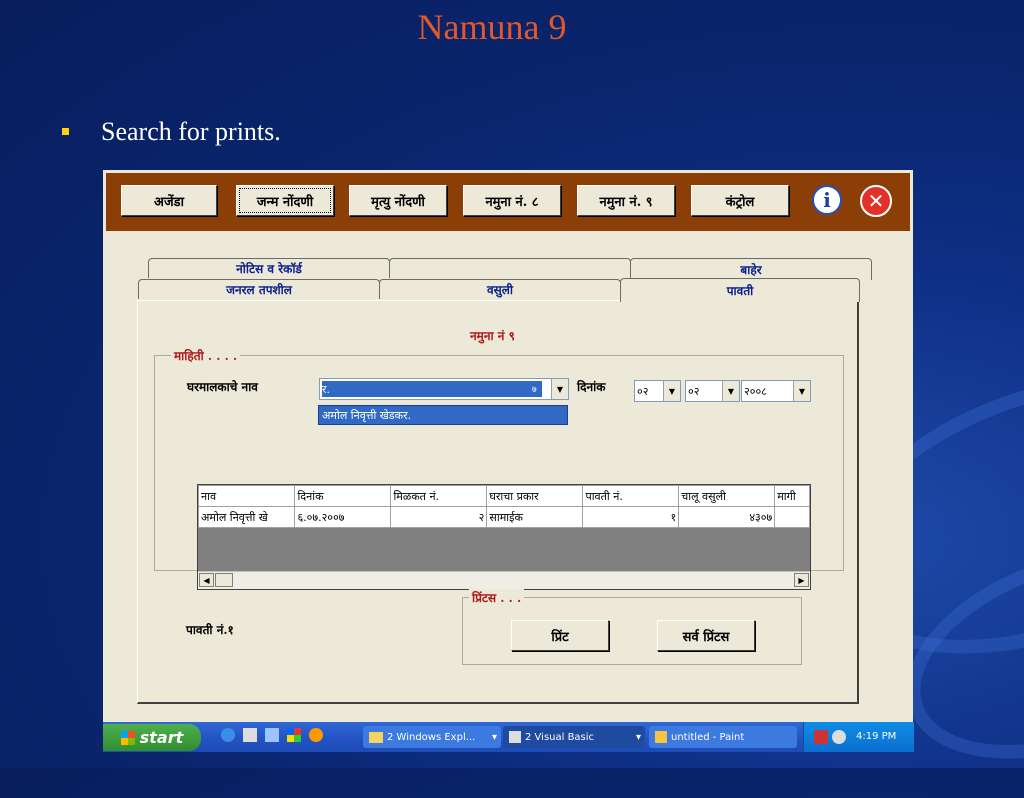  I want to click on grid-header-cell: पावती नं., so click(631, 496).